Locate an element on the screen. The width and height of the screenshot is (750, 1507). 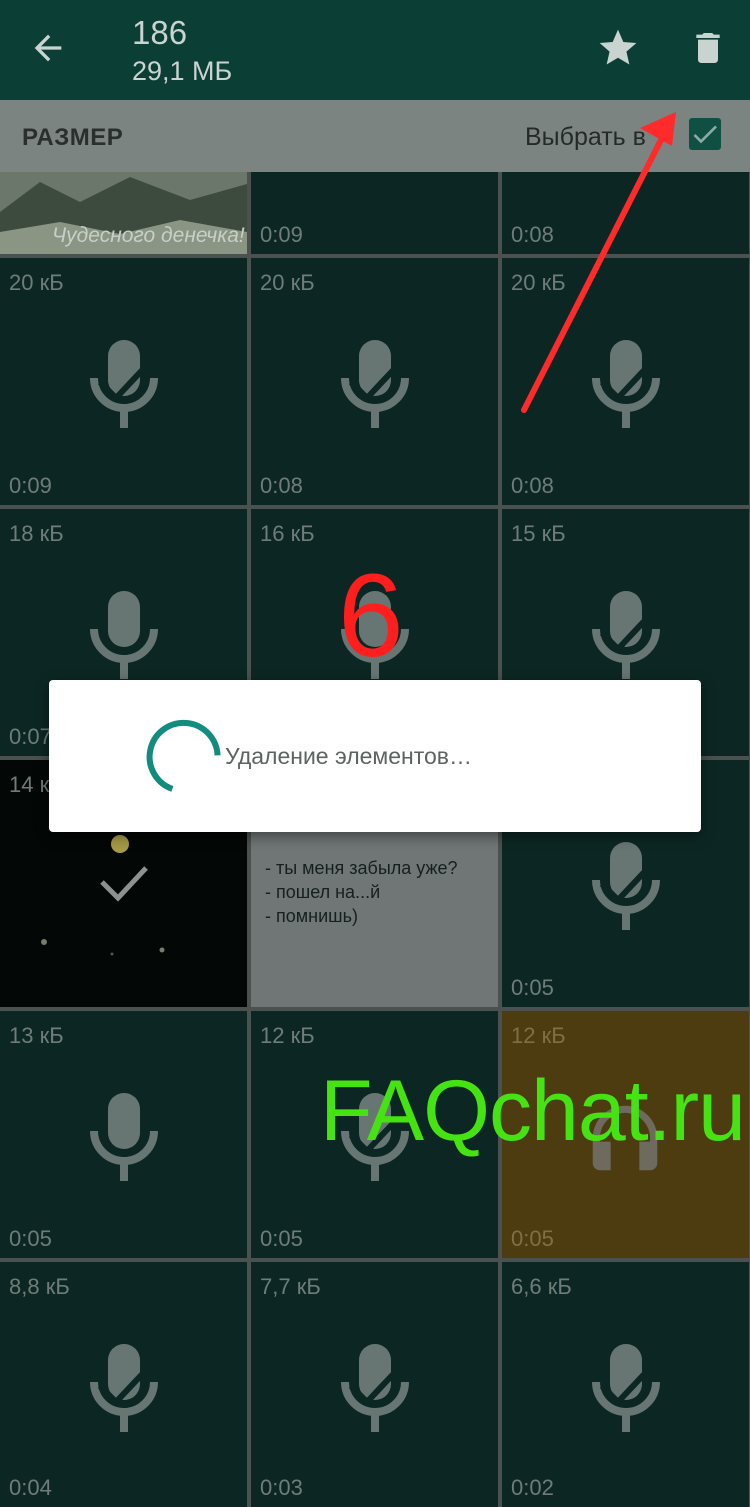
image-caption: Чудесного денечка! is located at coordinates (148, 235).